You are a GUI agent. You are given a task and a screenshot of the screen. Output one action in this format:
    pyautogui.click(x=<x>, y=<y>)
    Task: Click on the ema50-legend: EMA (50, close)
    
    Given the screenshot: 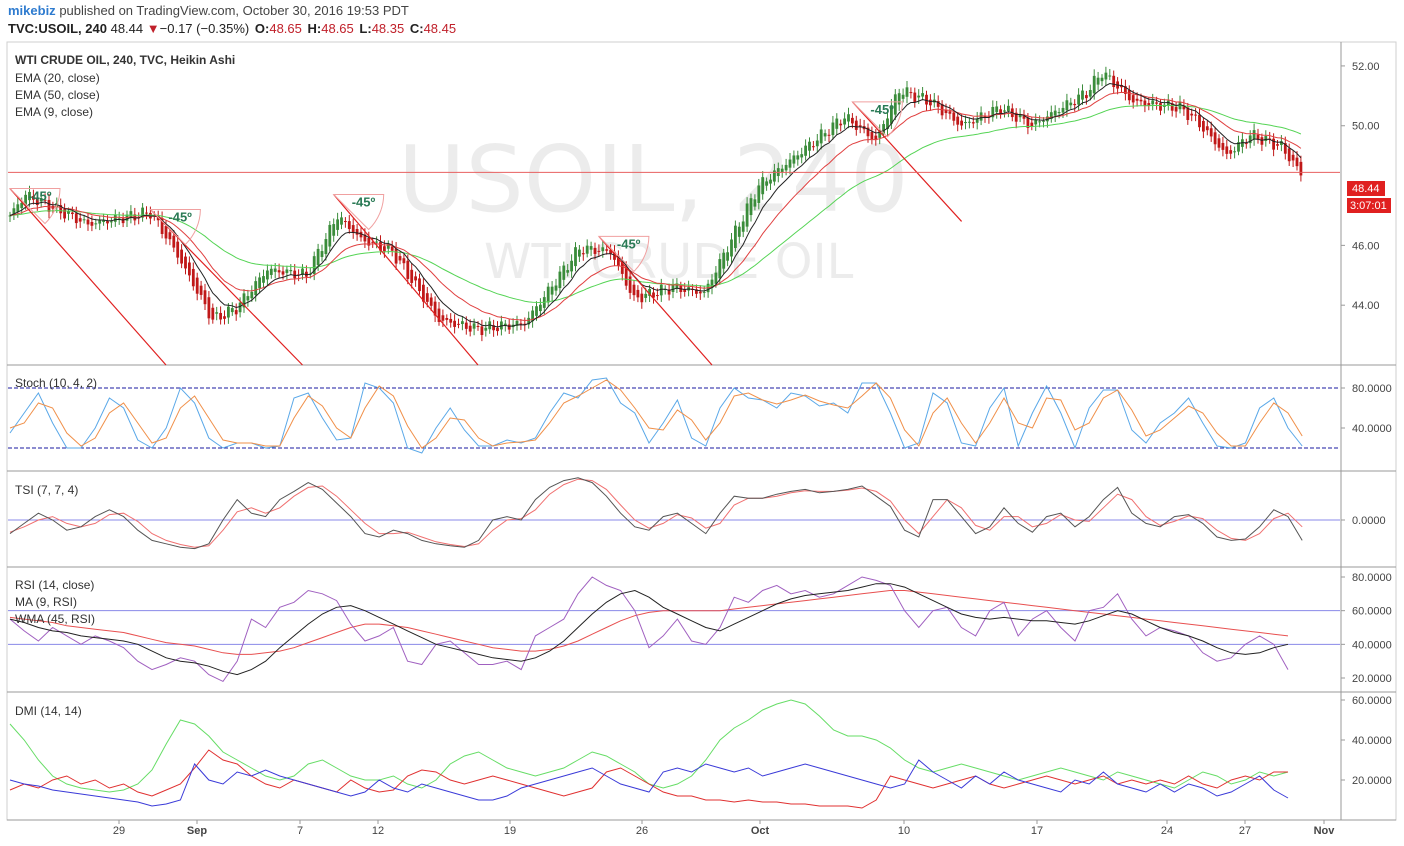 What is the action you would take?
    pyautogui.click(x=57, y=95)
    